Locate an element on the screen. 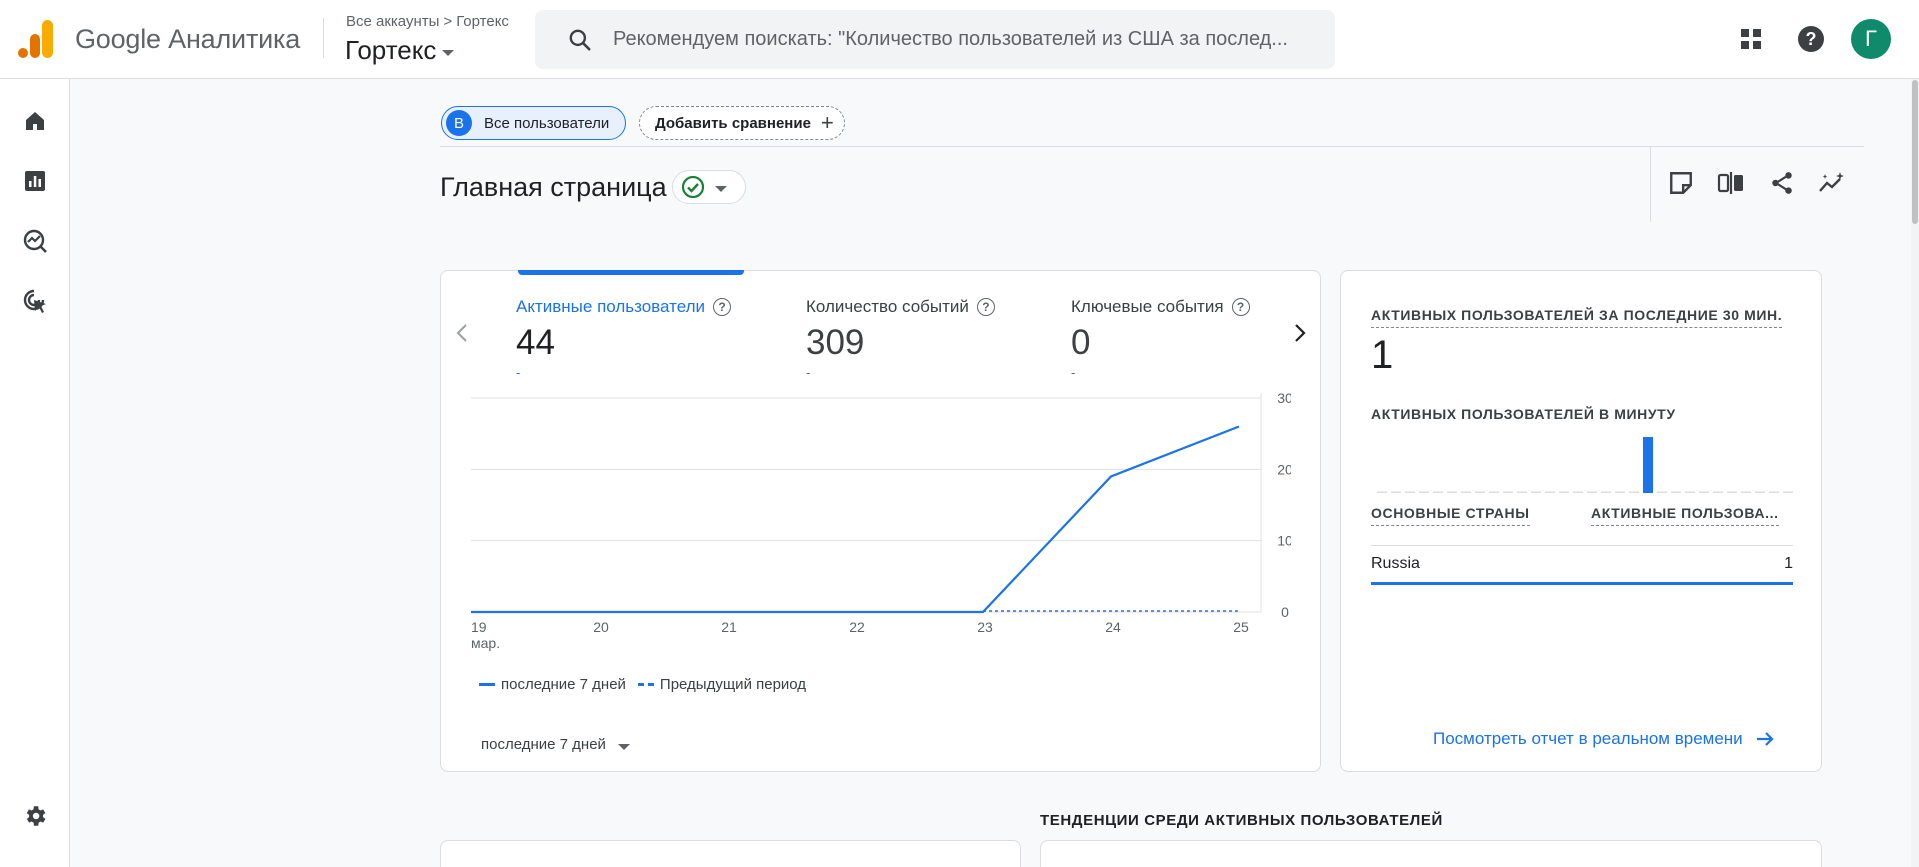  arrow-right-icon is located at coordinates (1765, 739).